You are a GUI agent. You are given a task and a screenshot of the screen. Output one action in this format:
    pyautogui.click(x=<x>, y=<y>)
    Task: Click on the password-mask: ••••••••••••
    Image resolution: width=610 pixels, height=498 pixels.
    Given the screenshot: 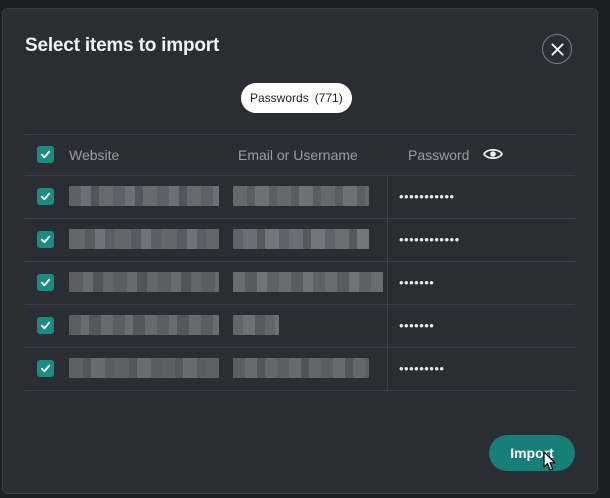 What is the action you would take?
    pyautogui.click(x=429, y=239)
    